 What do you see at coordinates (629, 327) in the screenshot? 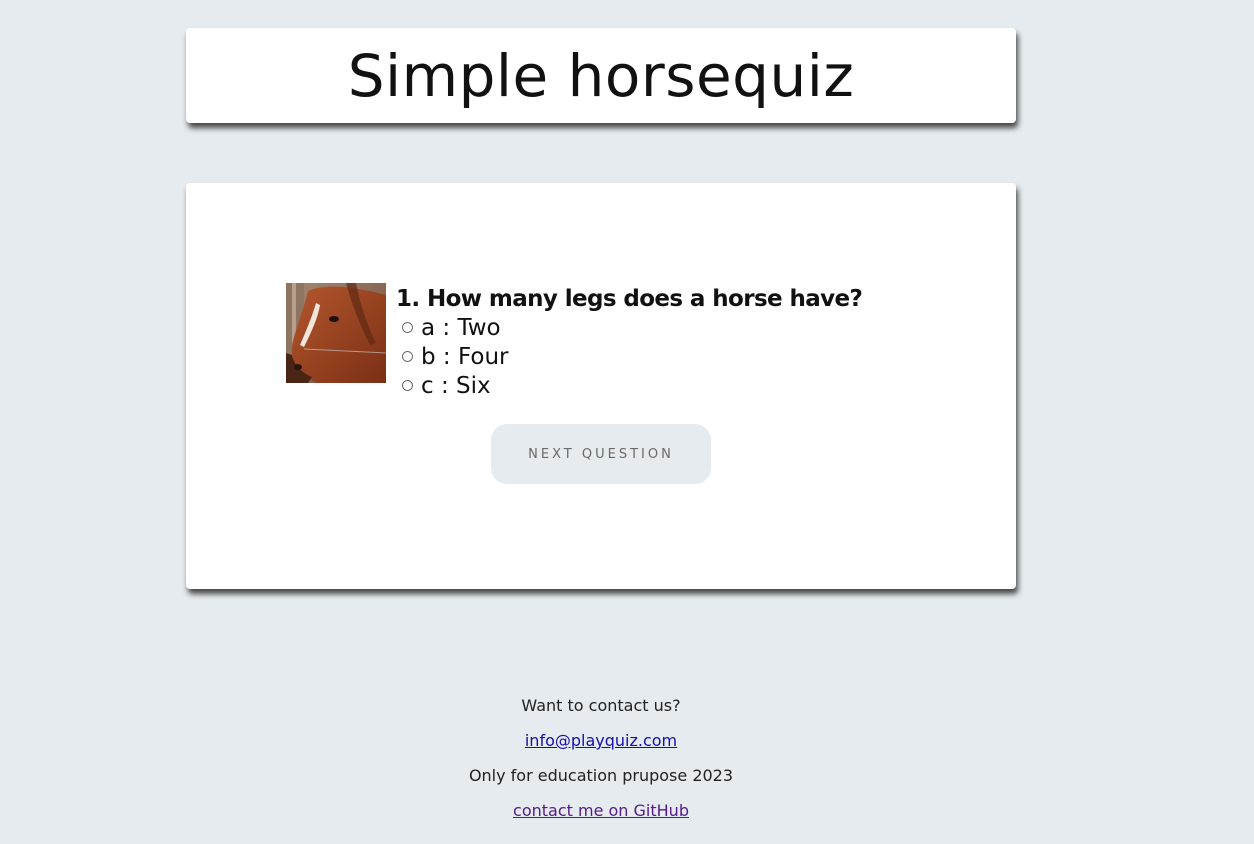
I see `option-a: a : Two` at bounding box center [629, 327].